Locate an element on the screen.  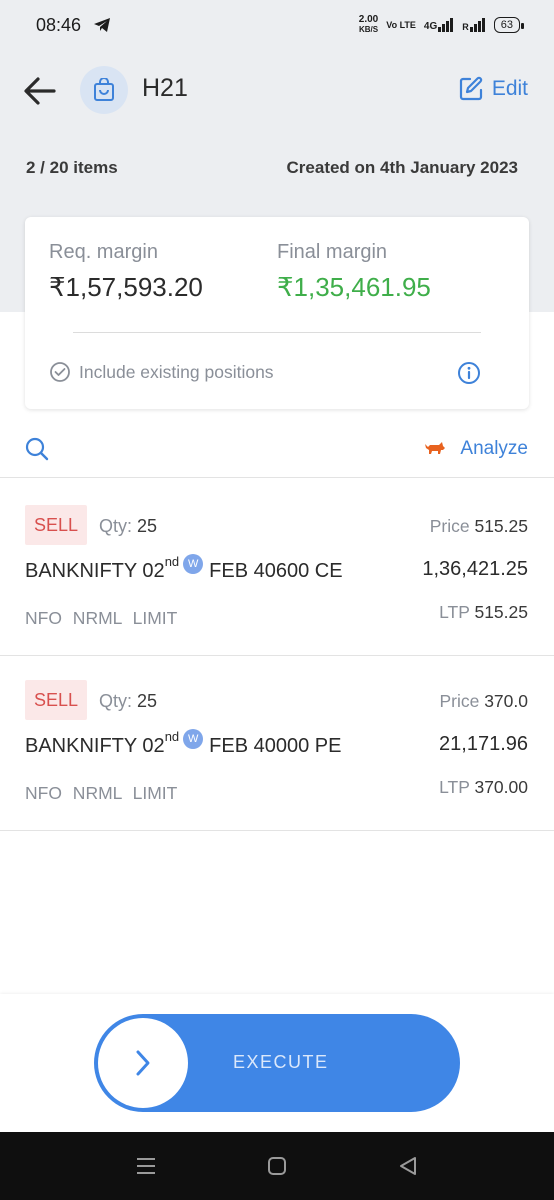
order-amount: 21,171.96 is located at coordinates (483, 744).